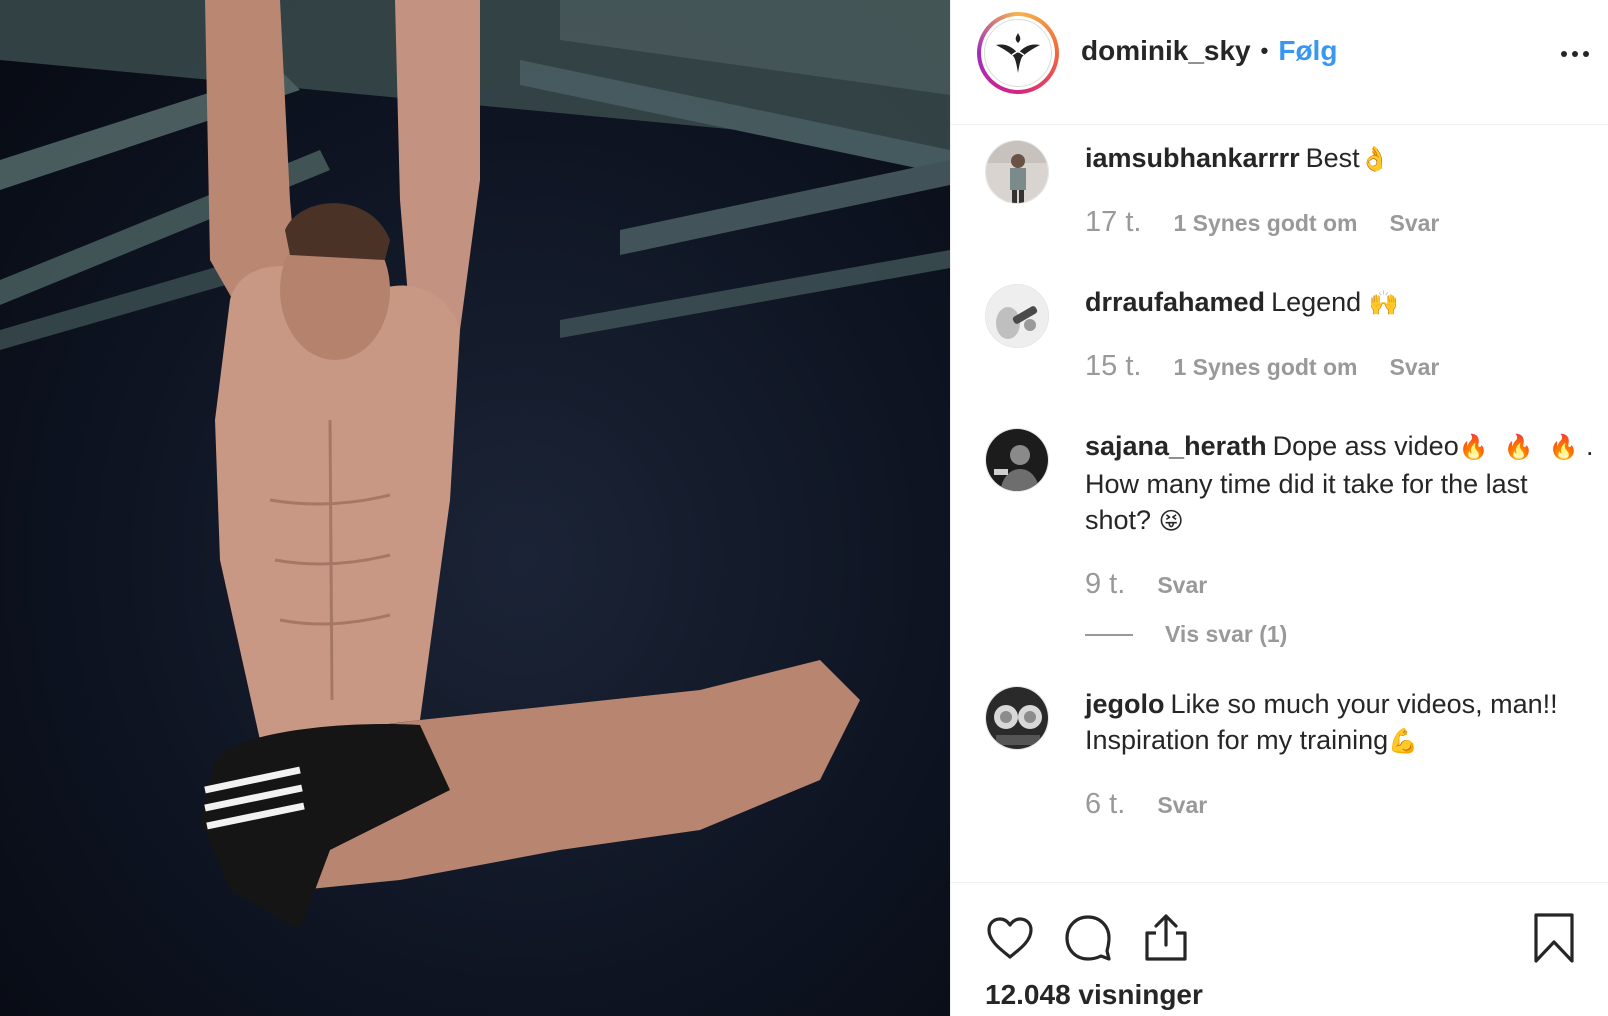 Image resolution: width=1608 pixels, height=1016 pixels. What do you see at coordinates (1365, 446) in the screenshot?
I see `comment-body: Dope ass video` at bounding box center [1365, 446].